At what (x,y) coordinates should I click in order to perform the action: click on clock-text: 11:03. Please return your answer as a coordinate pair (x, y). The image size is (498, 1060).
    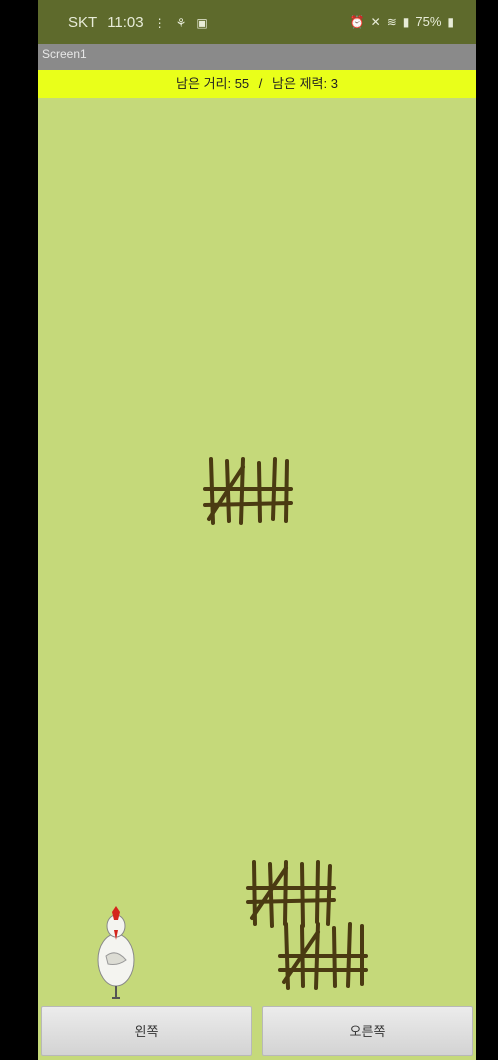
    Looking at the image, I should click on (125, 22).